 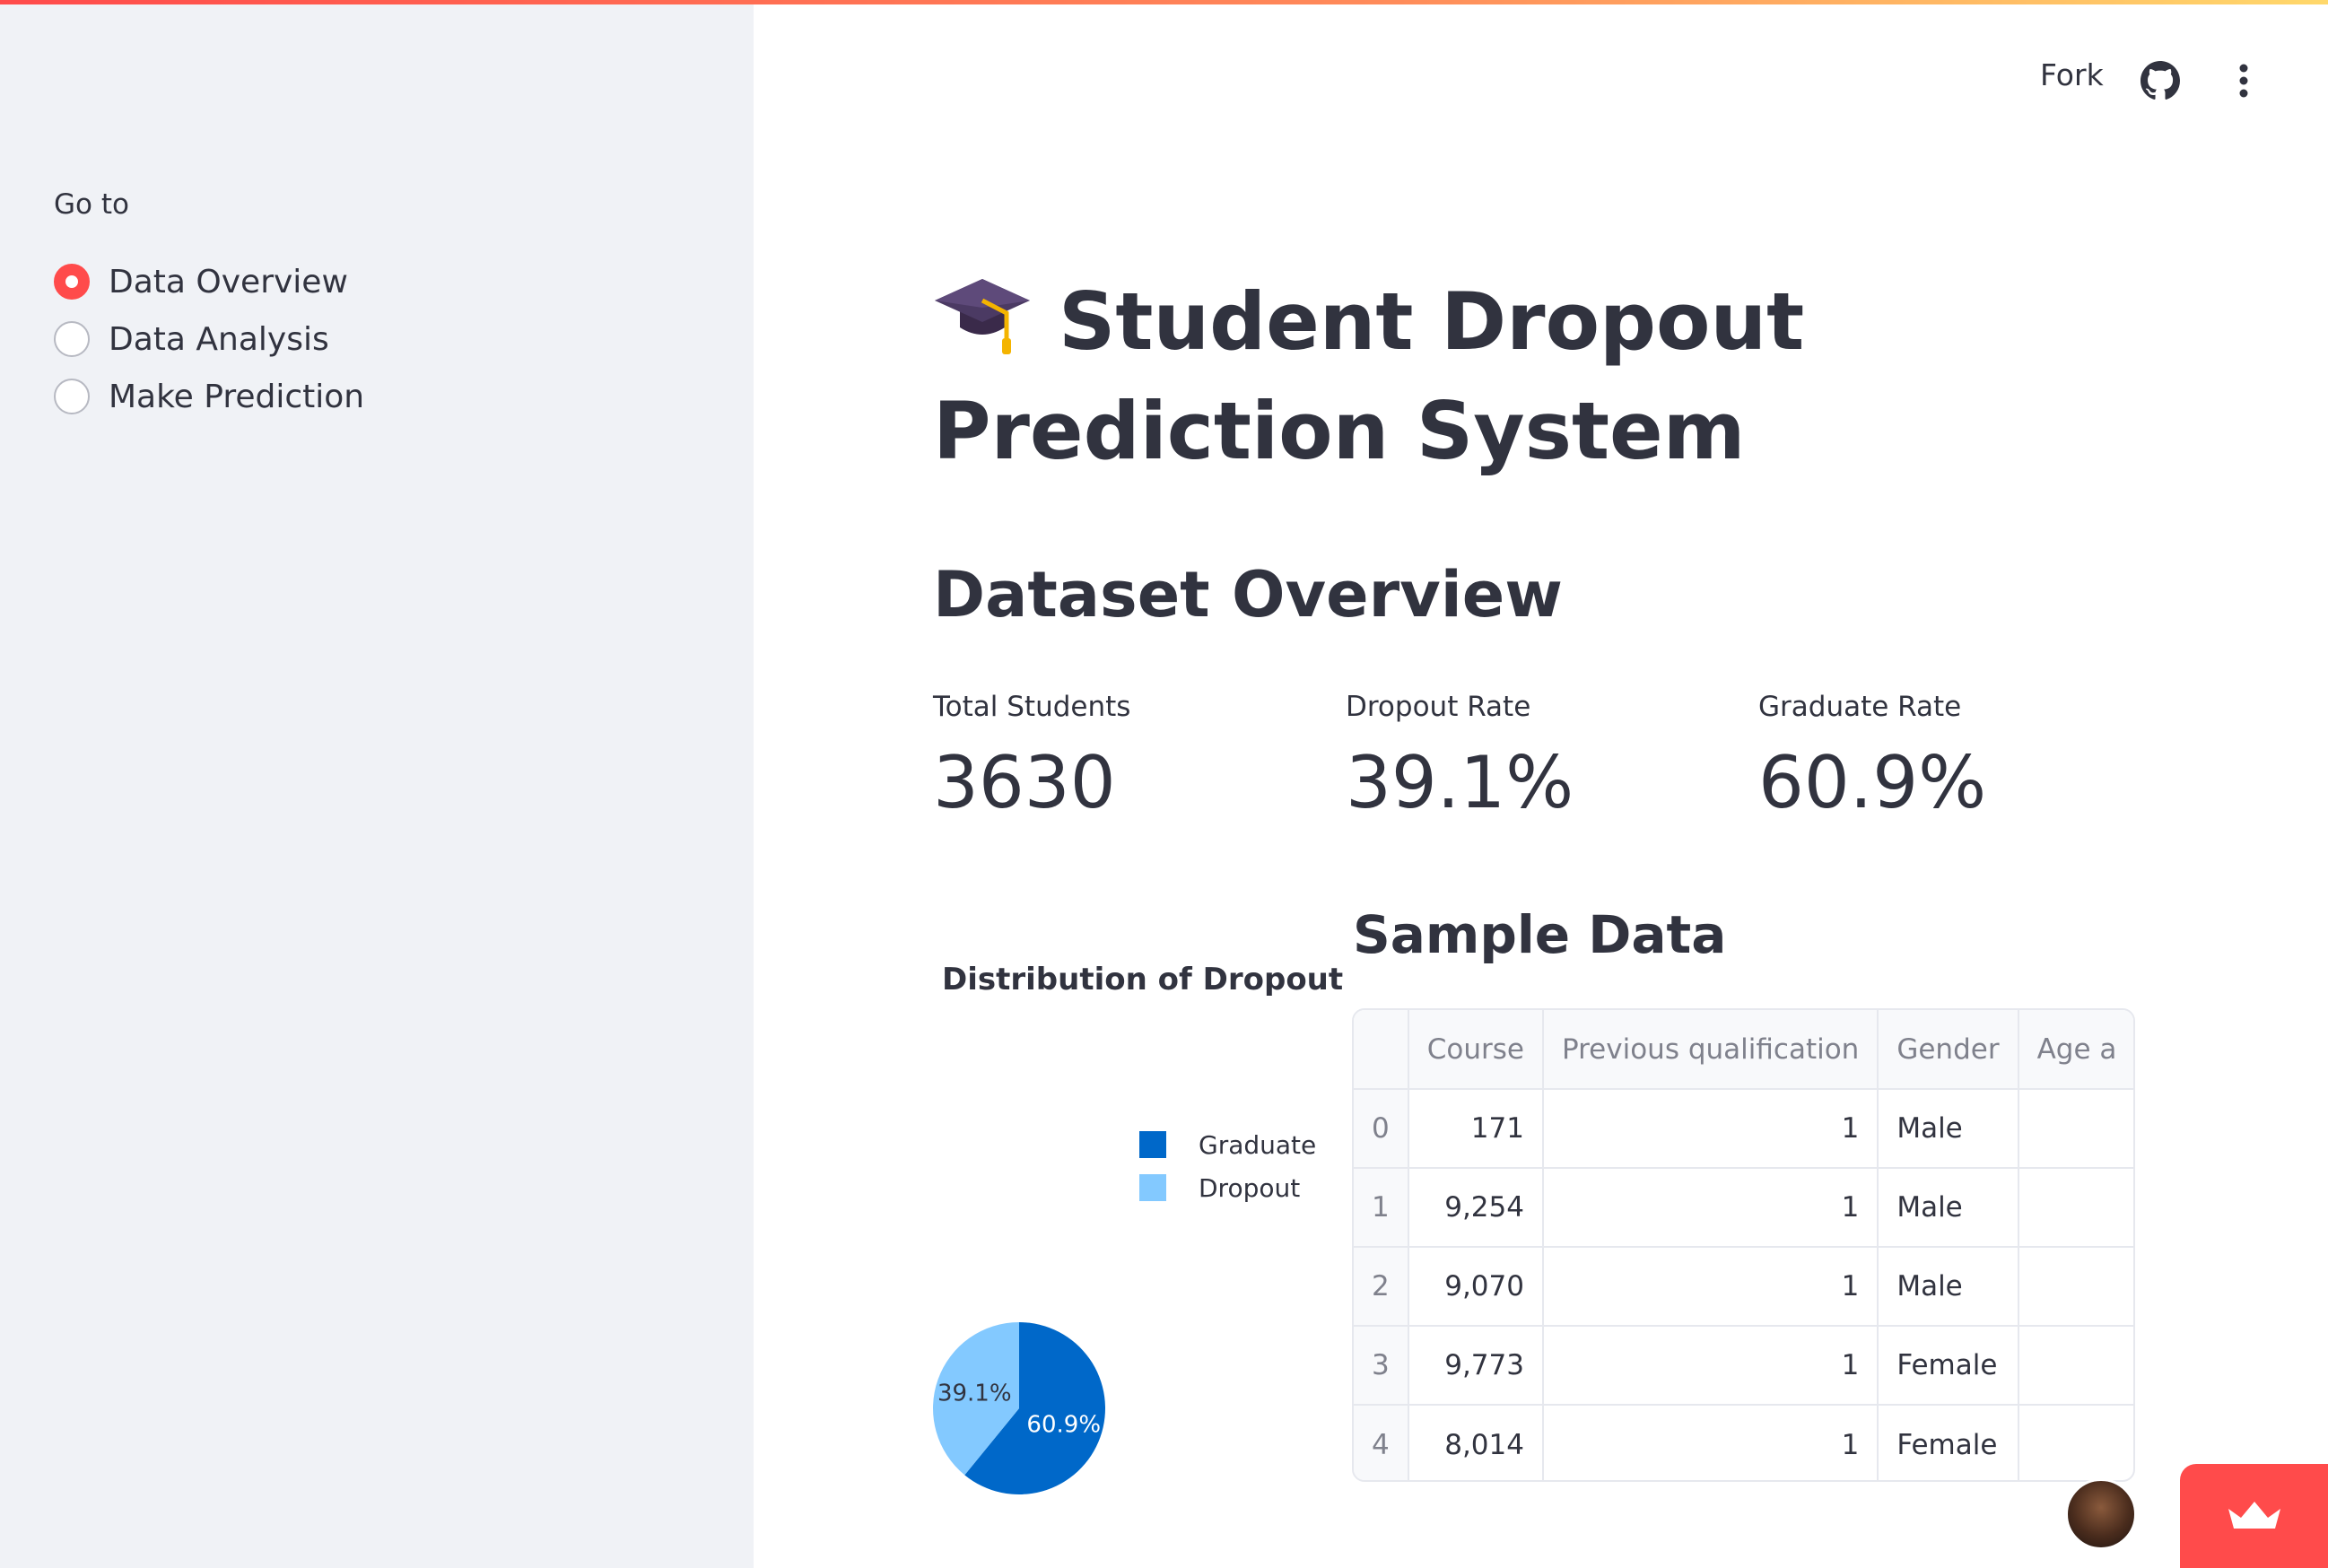 What do you see at coordinates (1381, 1050) in the screenshot?
I see `column-header-index` at bounding box center [1381, 1050].